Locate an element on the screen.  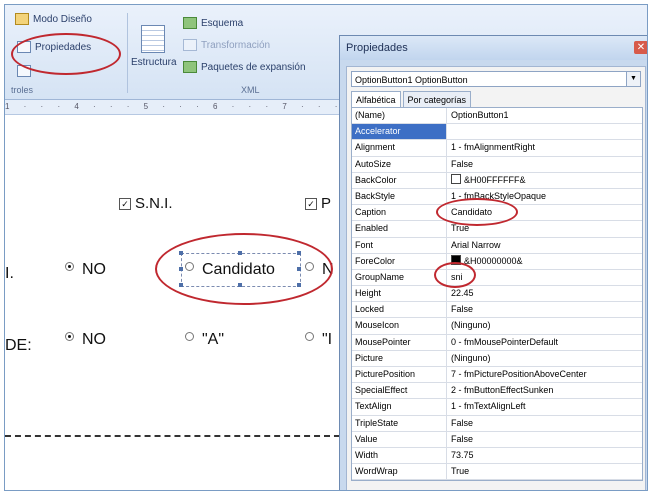
property-value-text: Arial Narrow is located at coordinates (476, 244).